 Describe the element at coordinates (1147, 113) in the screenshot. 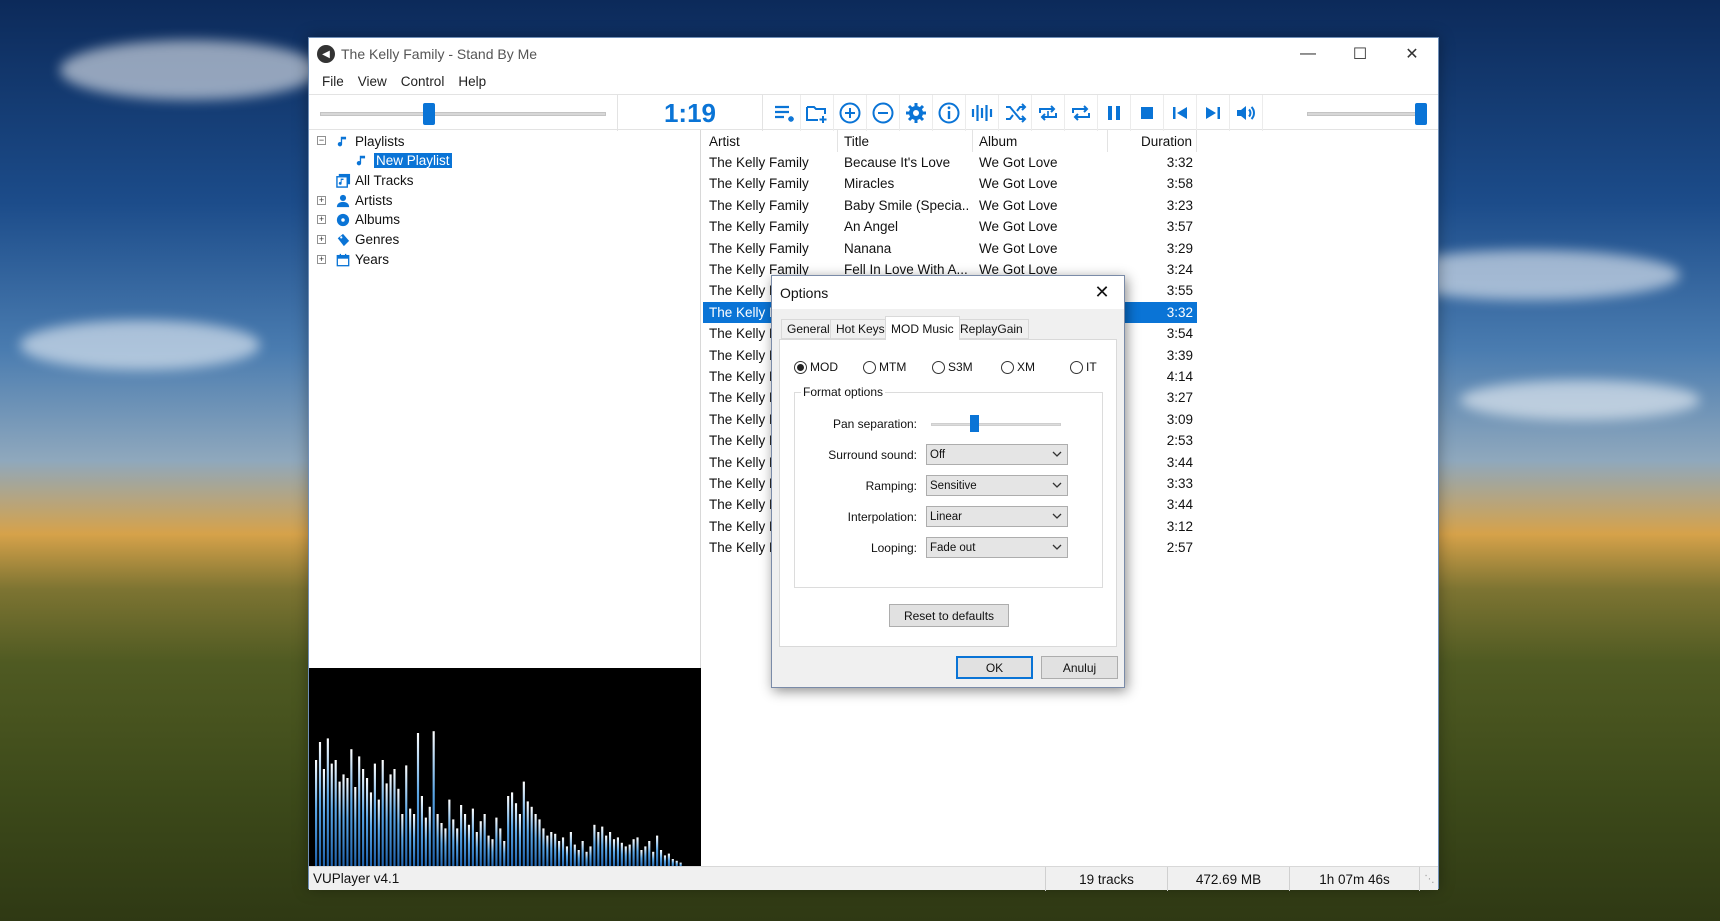

I see `stop-icon` at that location.